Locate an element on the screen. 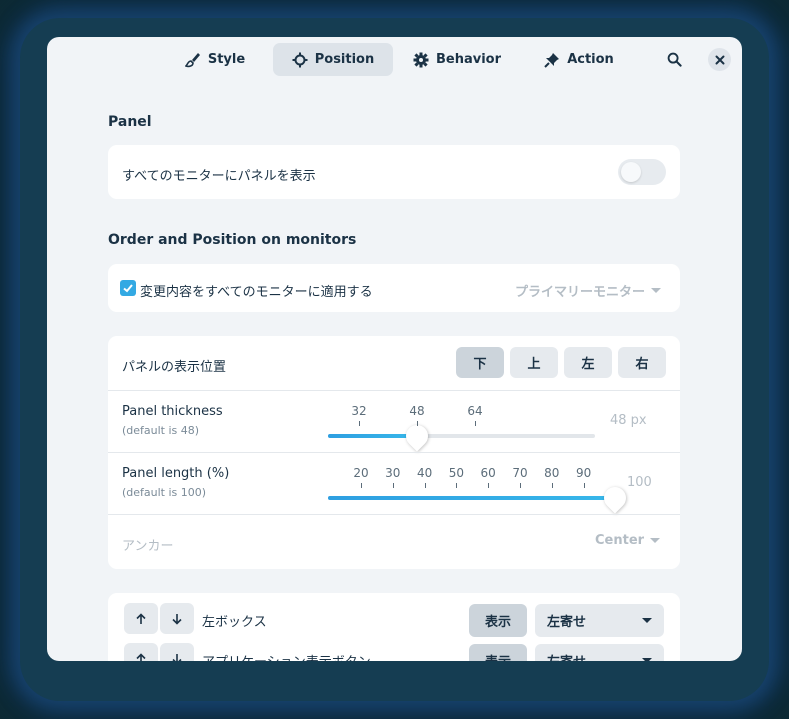 Image resolution: width=789 pixels, height=719 pixels. tab-position-label: Position is located at coordinates (344, 59).